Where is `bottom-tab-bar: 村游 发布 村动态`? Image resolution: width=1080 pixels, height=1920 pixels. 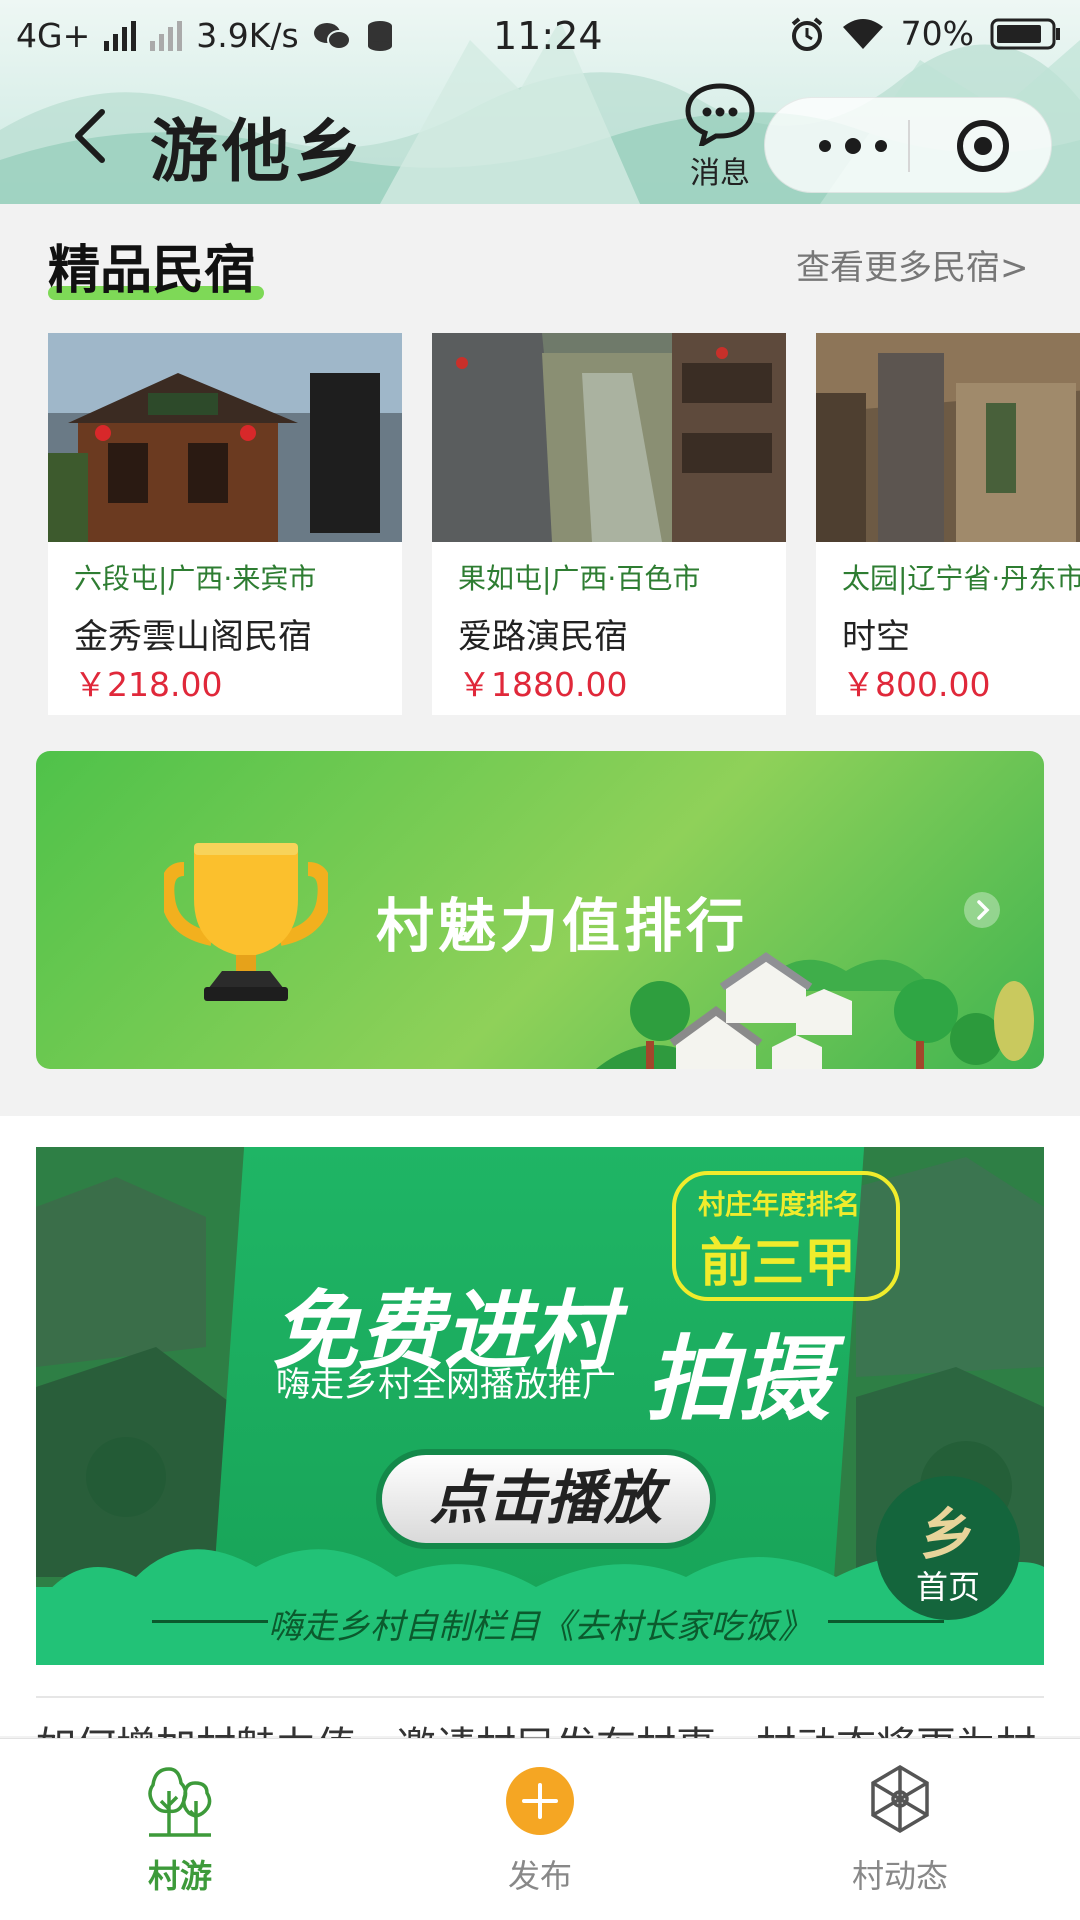 bottom-tab-bar: 村游 发布 村动态 is located at coordinates (540, 1829).